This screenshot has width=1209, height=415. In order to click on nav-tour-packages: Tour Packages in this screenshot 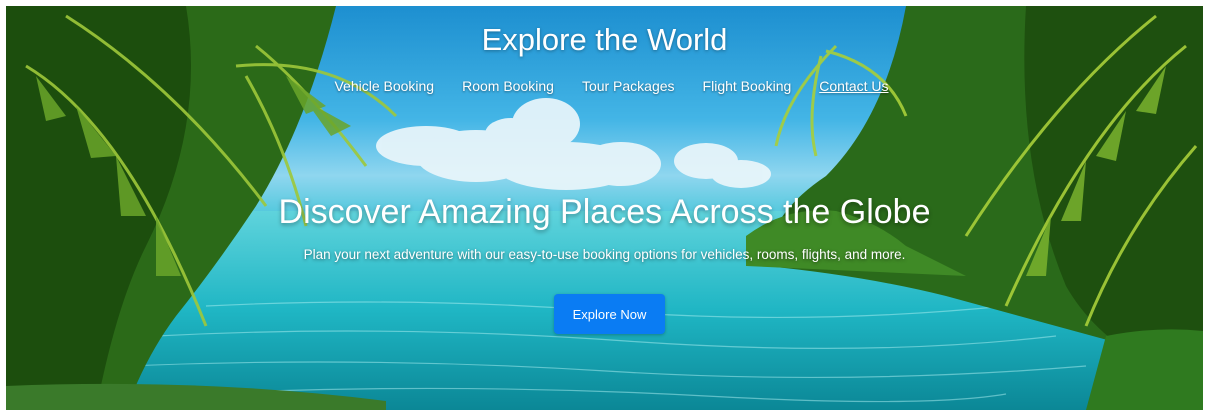, I will do `click(628, 86)`.